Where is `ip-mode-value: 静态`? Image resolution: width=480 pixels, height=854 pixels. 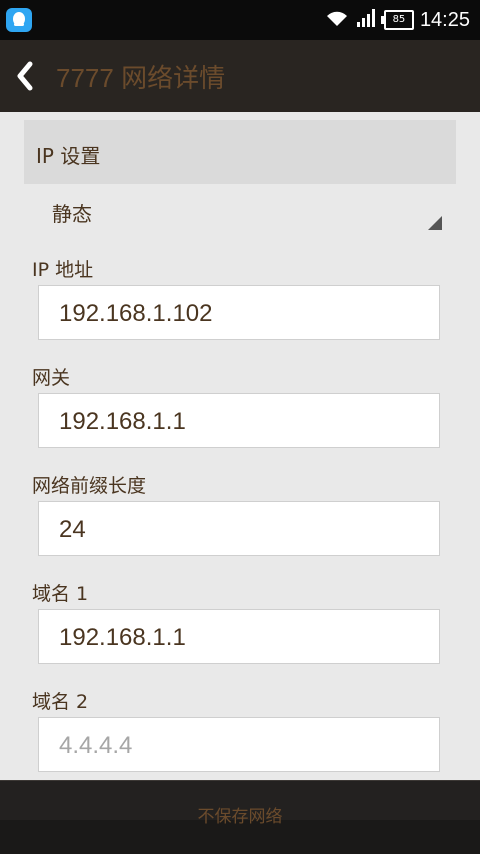 ip-mode-value: 静态 is located at coordinates (72, 214).